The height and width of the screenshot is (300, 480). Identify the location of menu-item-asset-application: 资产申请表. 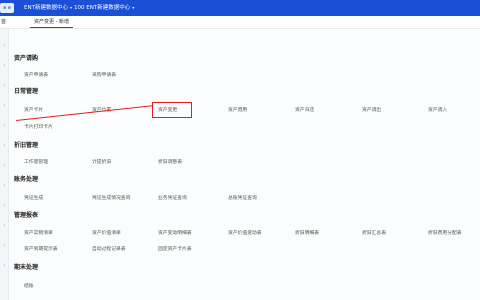
(36, 75).